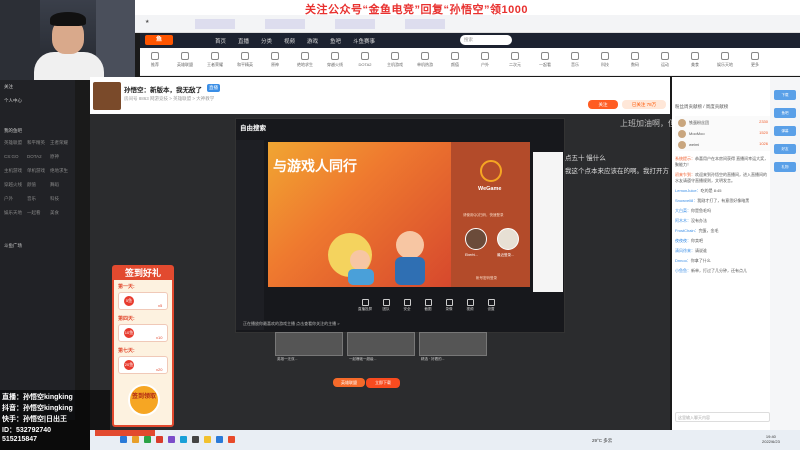  Describe the element at coordinates (785, 113) in the screenshot. I see `rail-button: 鱼吧` at that location.